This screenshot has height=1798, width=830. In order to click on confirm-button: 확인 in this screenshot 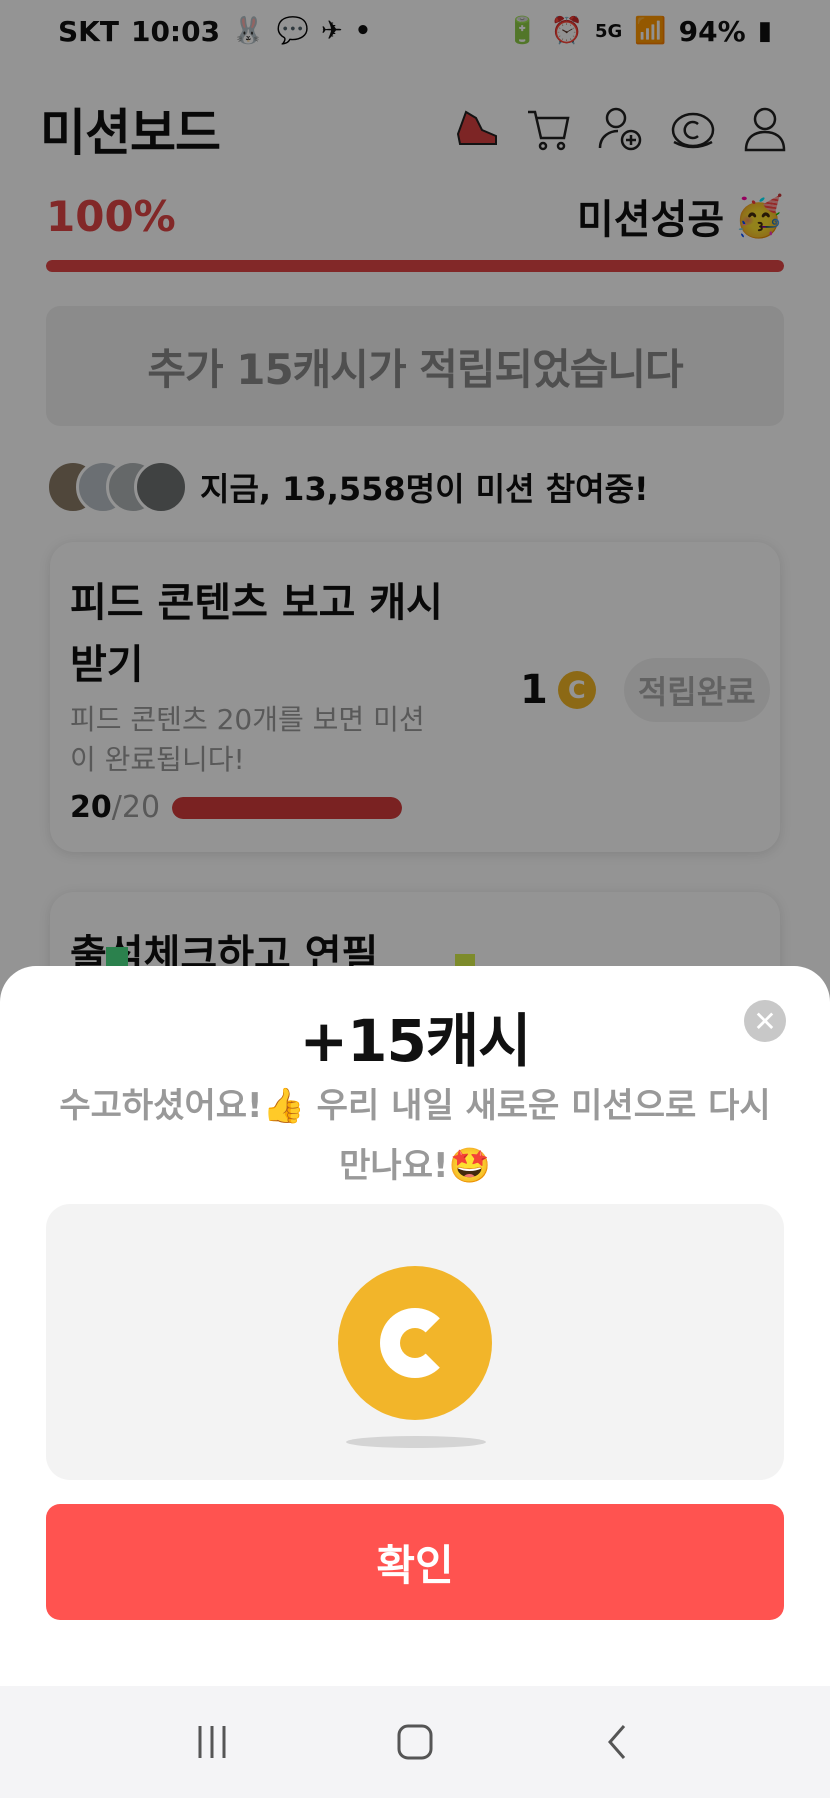, I will do `click(415, 1562)`.